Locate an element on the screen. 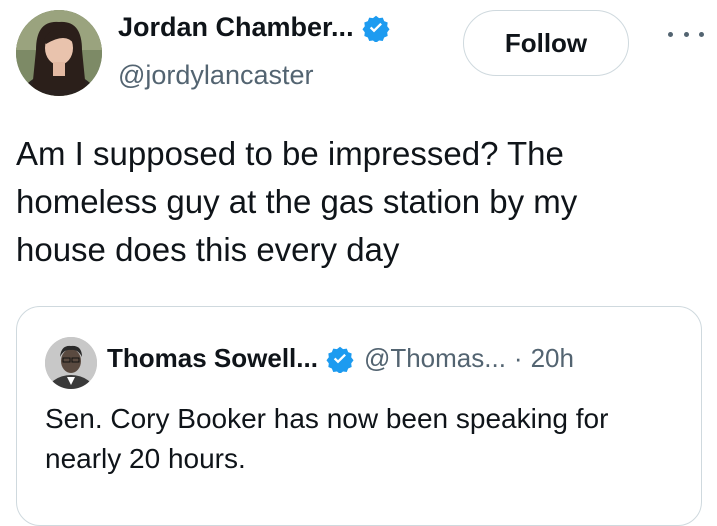 The width and height of the screenshot is (717, 526). author-handle: @jordylancaster is located at coordinates (216, 75).